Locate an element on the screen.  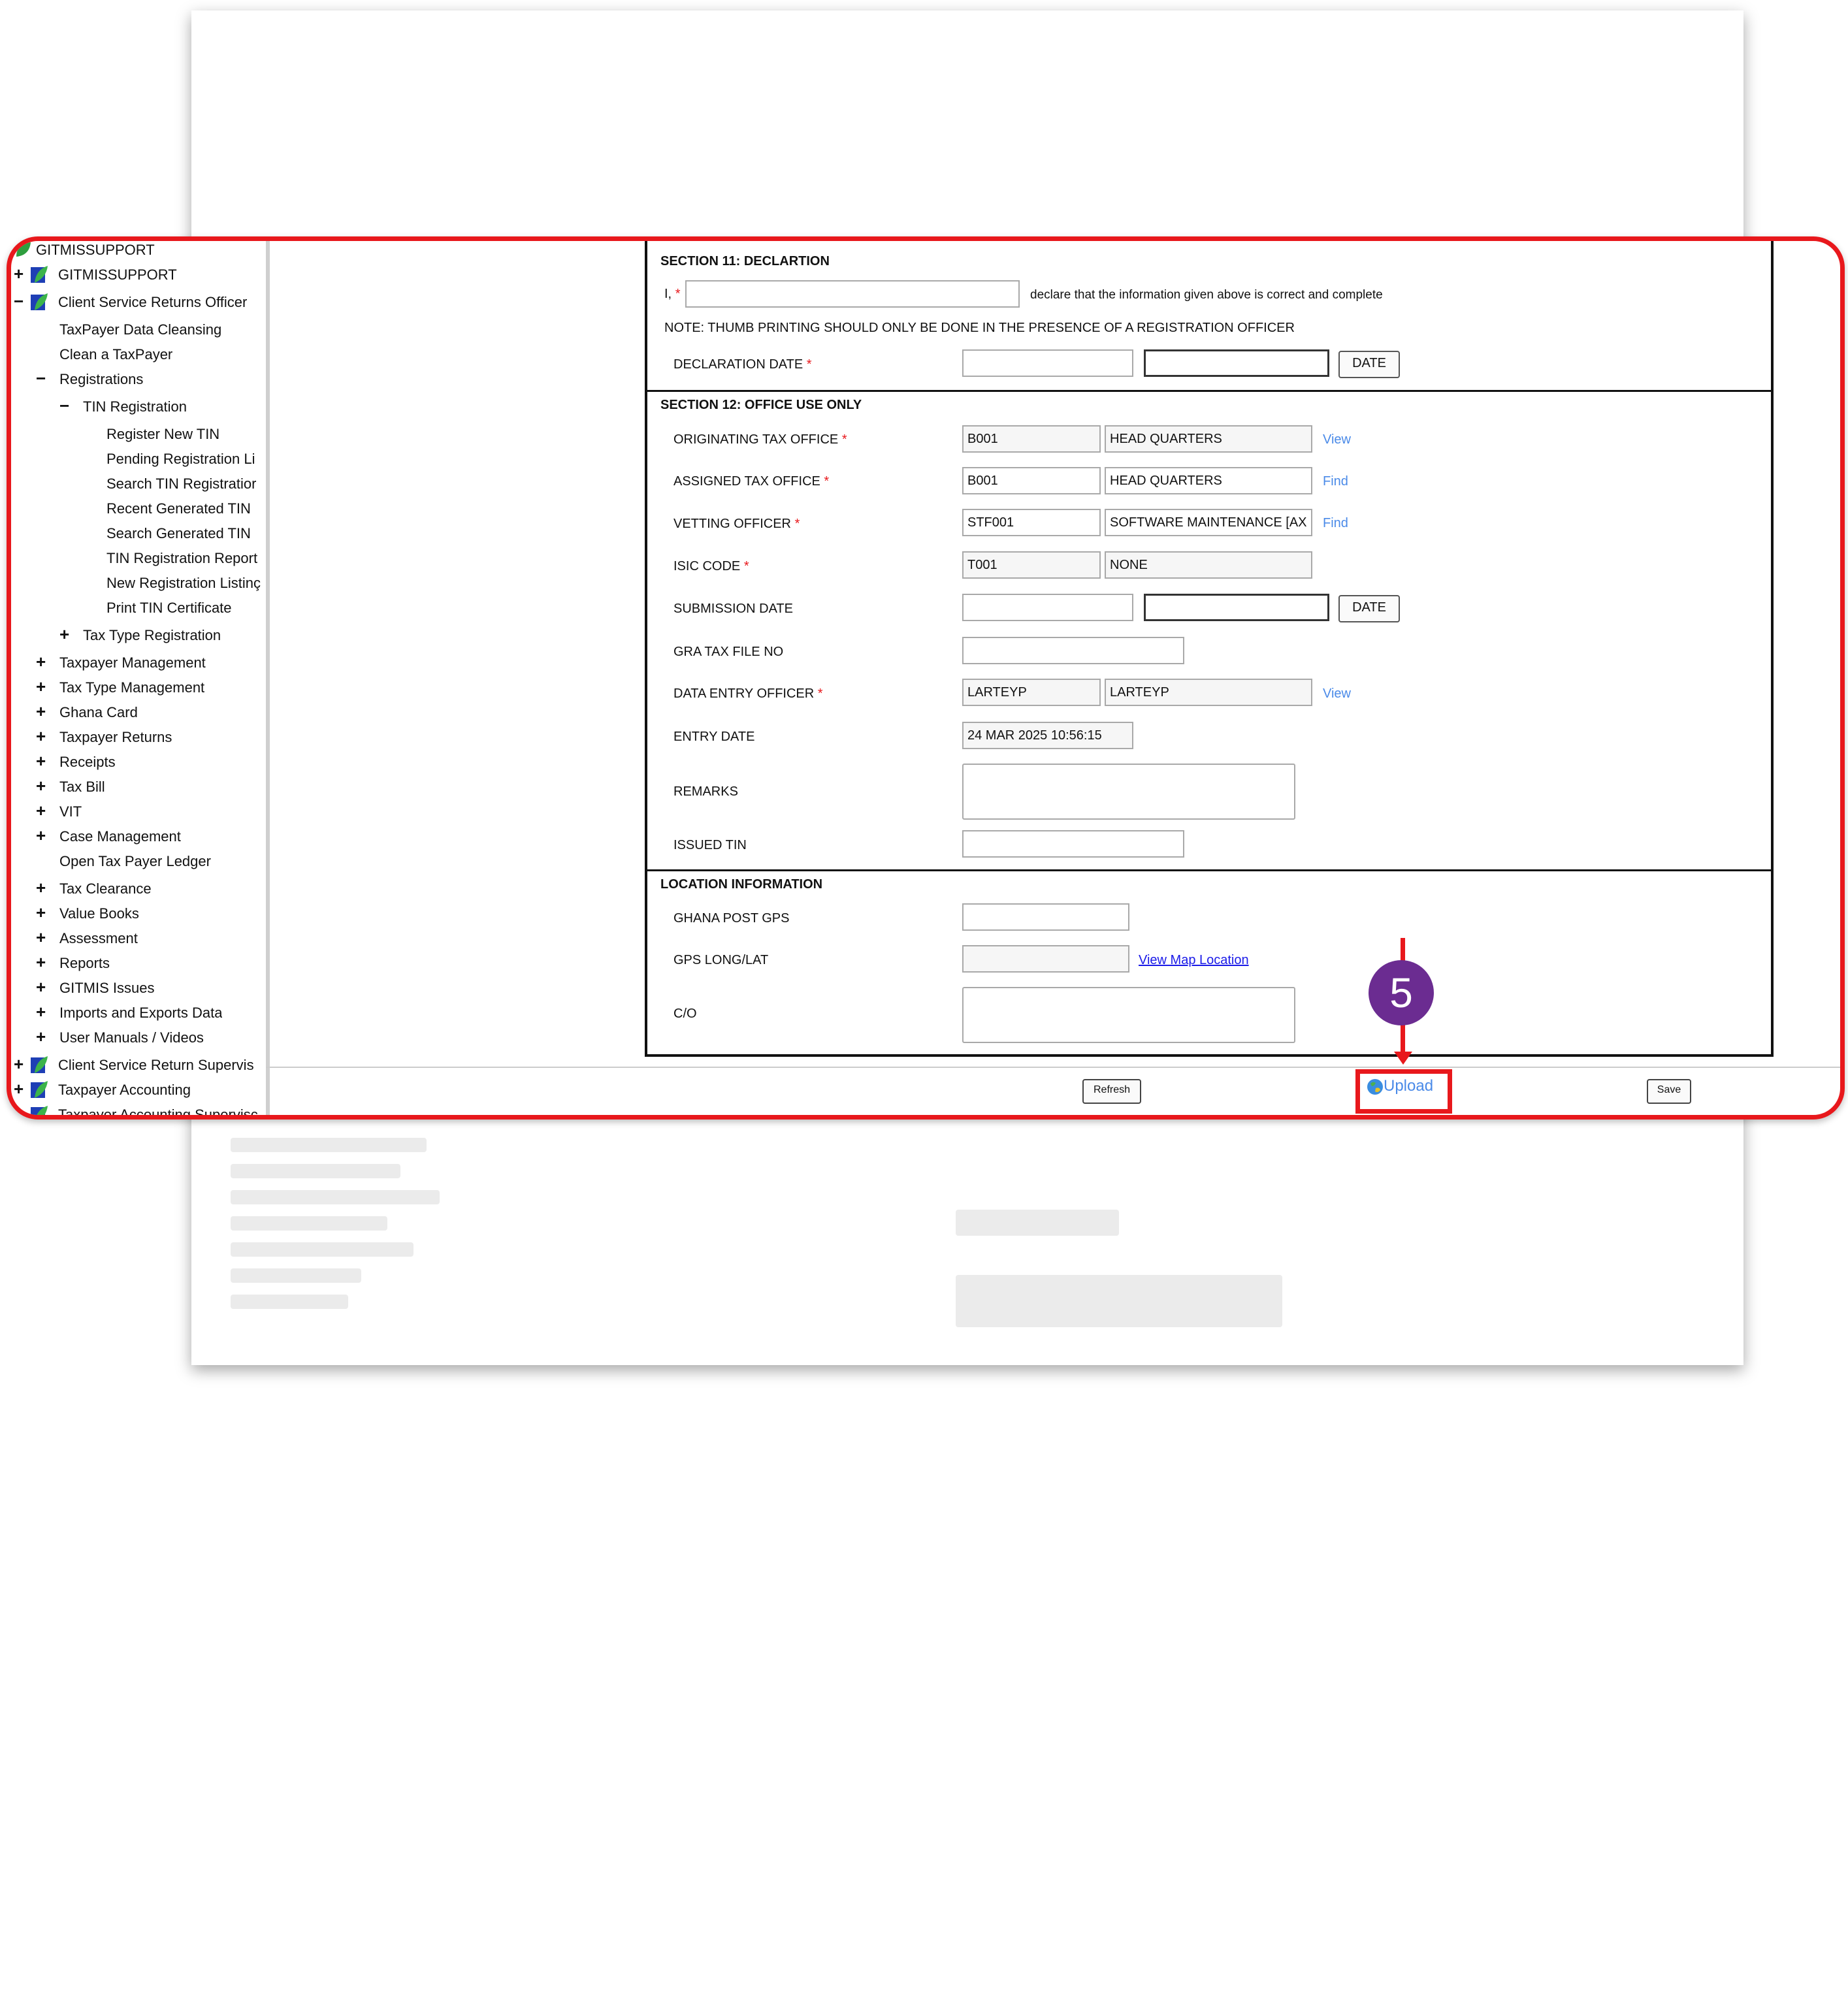
declaration-time-input is located at coordinates (1236, 363).